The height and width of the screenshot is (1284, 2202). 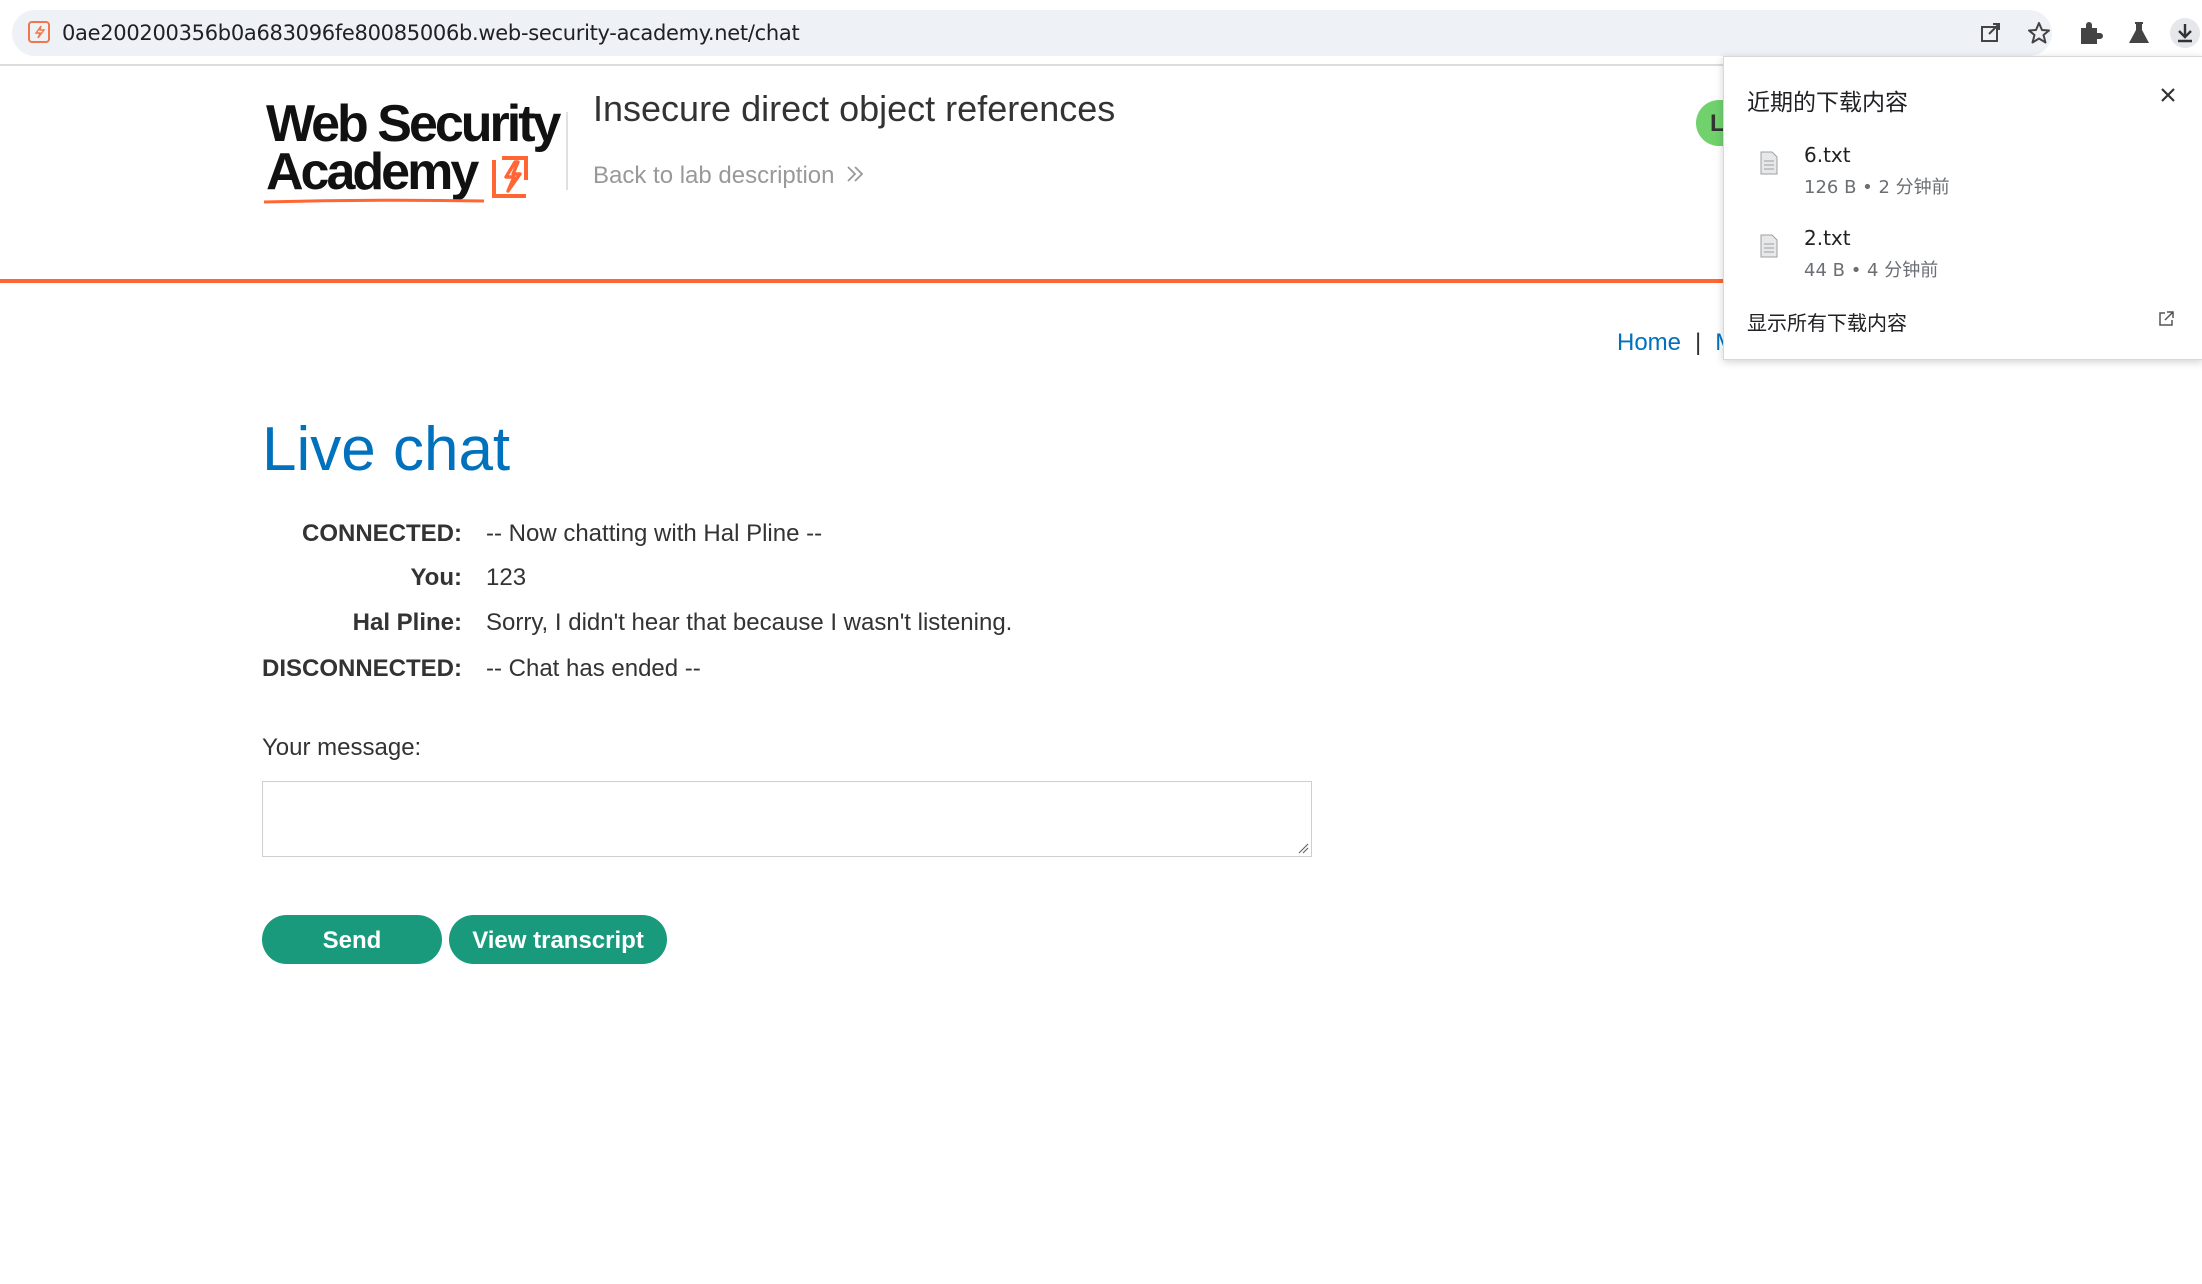 I want to click on close-icon, so click(x=2168, y=95).